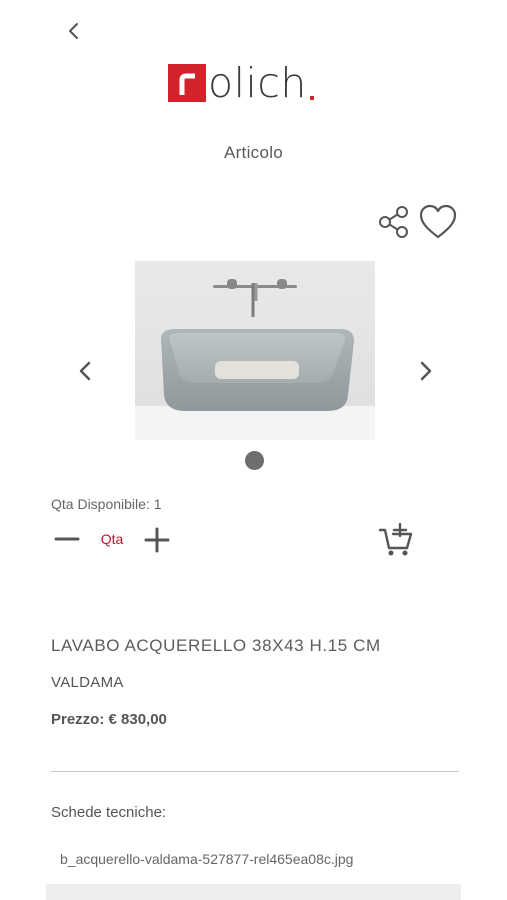 The height and width of the screenshot is (900, 507). Describe the element at coordinates (311, 98) in the screenshot. I see `logo-dot` at that location.